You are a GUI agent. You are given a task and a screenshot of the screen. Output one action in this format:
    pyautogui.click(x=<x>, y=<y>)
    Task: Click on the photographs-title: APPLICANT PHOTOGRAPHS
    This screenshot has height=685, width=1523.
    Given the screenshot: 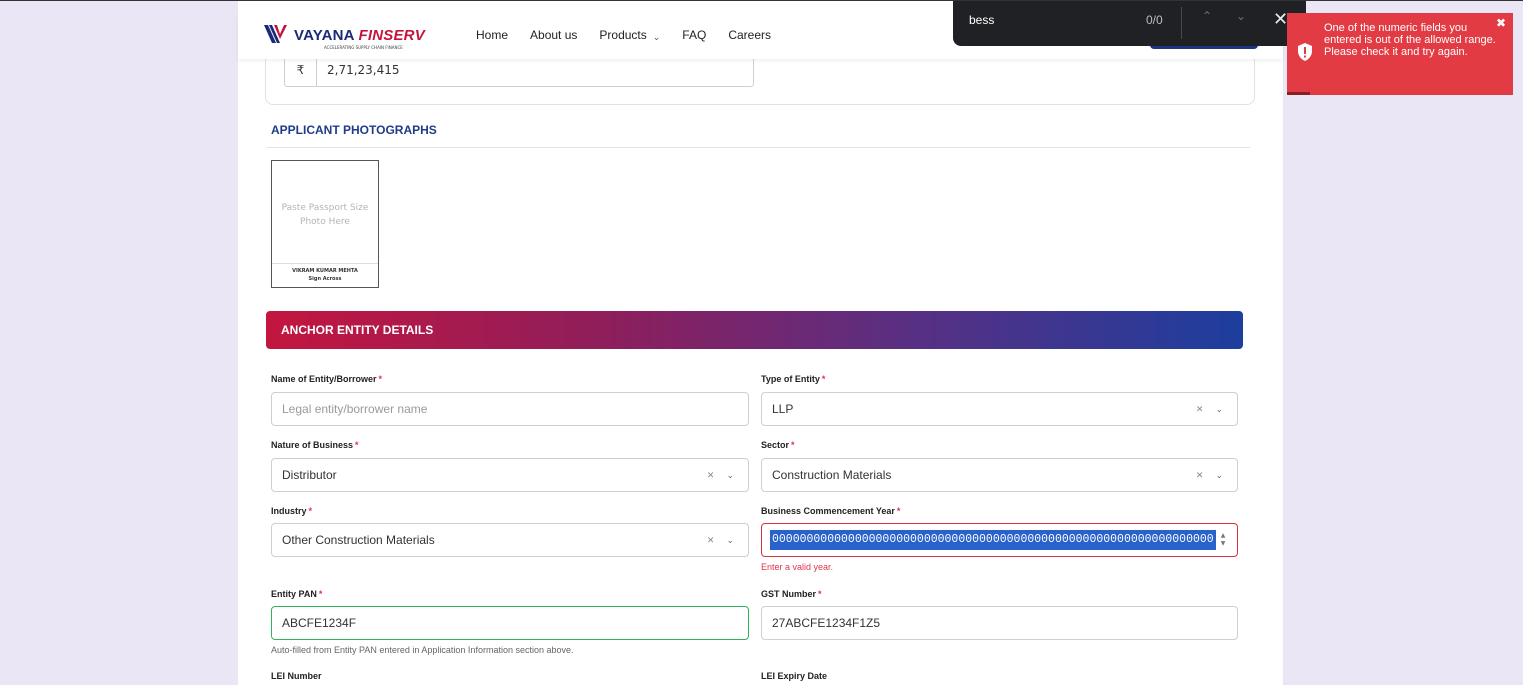 What is the action you would take?
    pyautogui.click(x=354, y=130)
    